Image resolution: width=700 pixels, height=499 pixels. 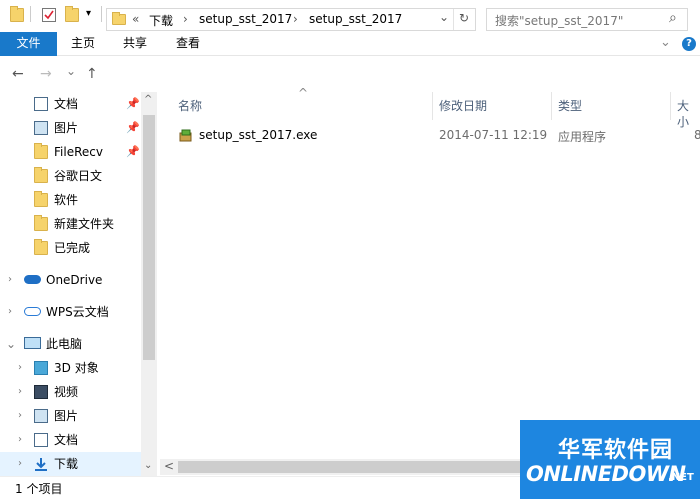 What do you see at coordinates (161, 20) in the screenshot?
I see `breadcrumb-downloads: 下载` at bounding box center [161, 20].